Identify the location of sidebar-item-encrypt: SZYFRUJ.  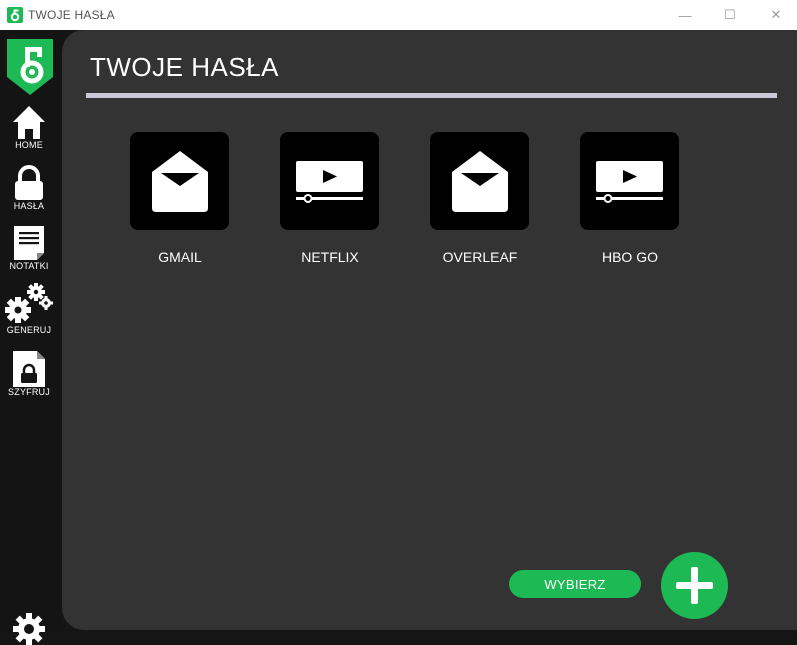
(29, 374).